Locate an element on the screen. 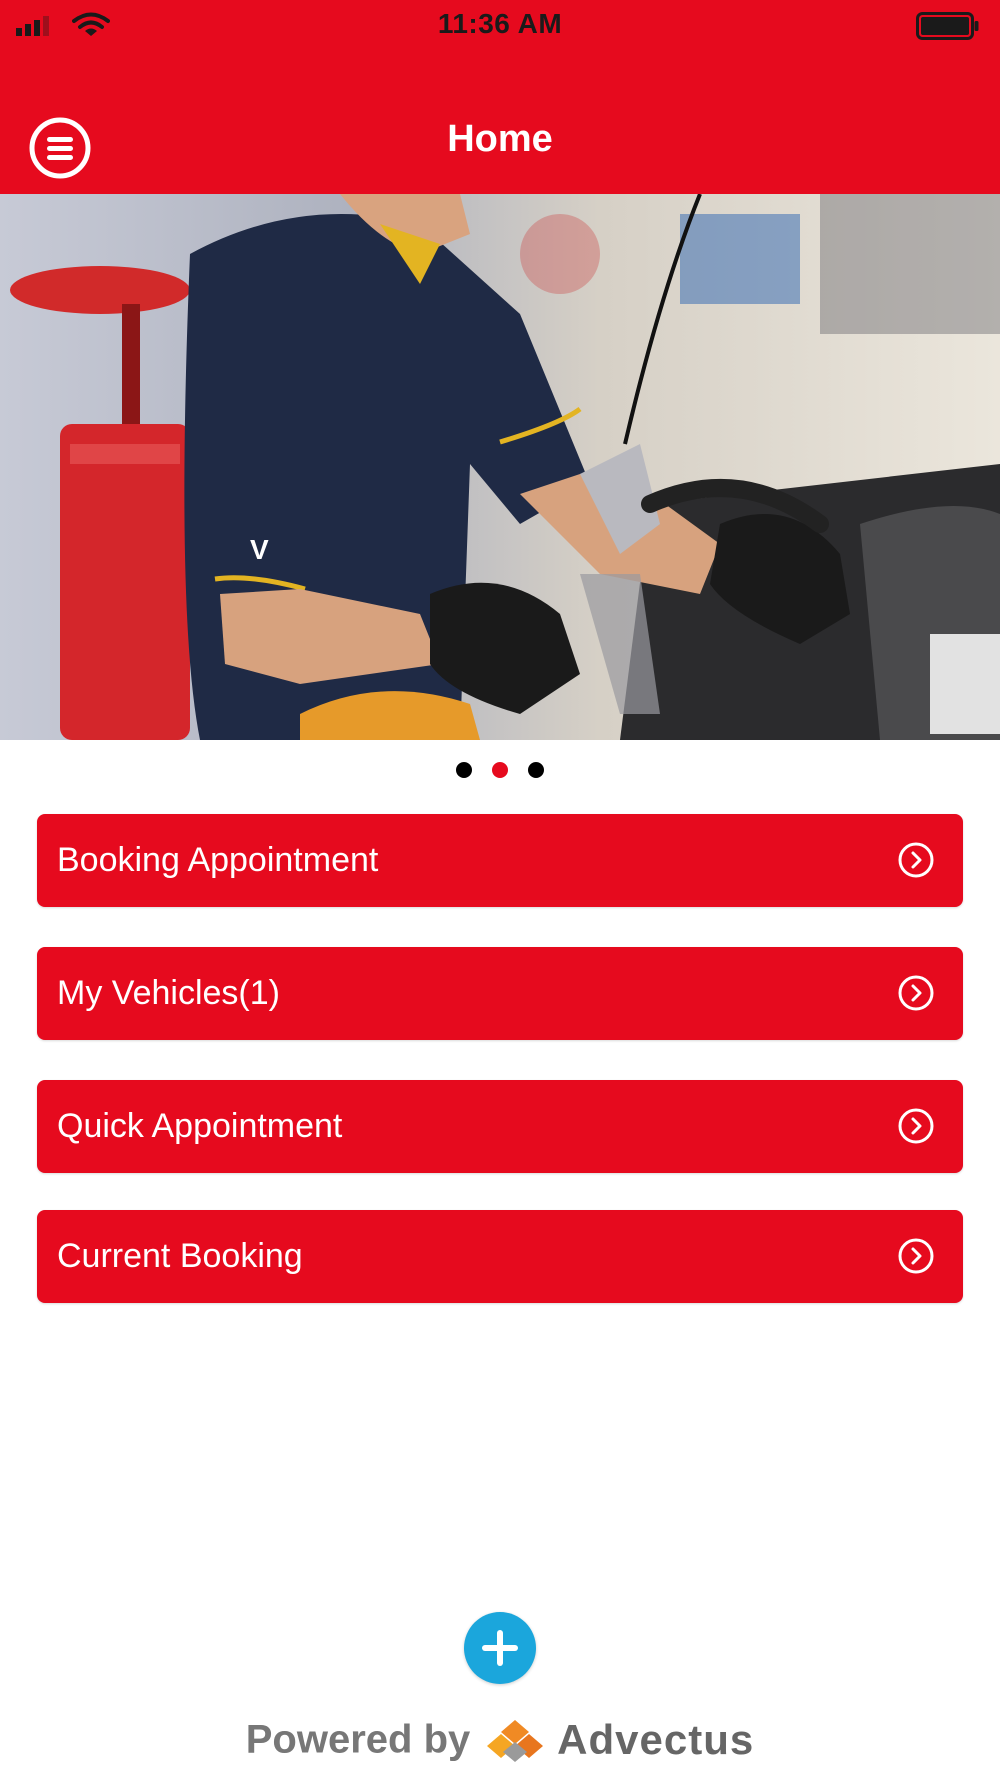  booking-appointment-button: Booking Appointment is located at coordinates (500, 860).